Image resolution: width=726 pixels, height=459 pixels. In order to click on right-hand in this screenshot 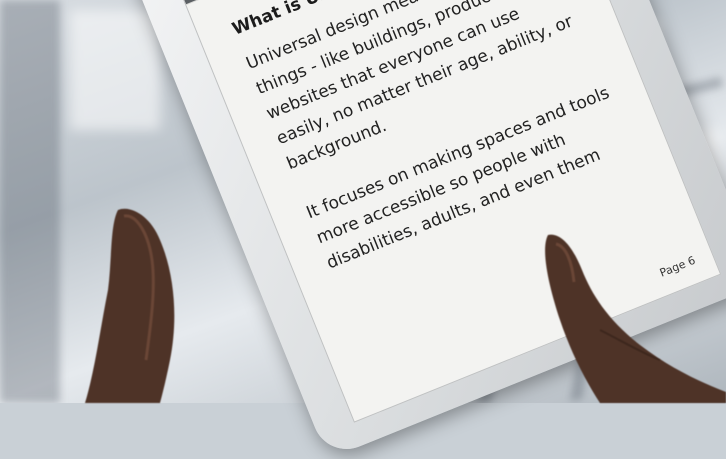, I will do `click(635, 318)`.